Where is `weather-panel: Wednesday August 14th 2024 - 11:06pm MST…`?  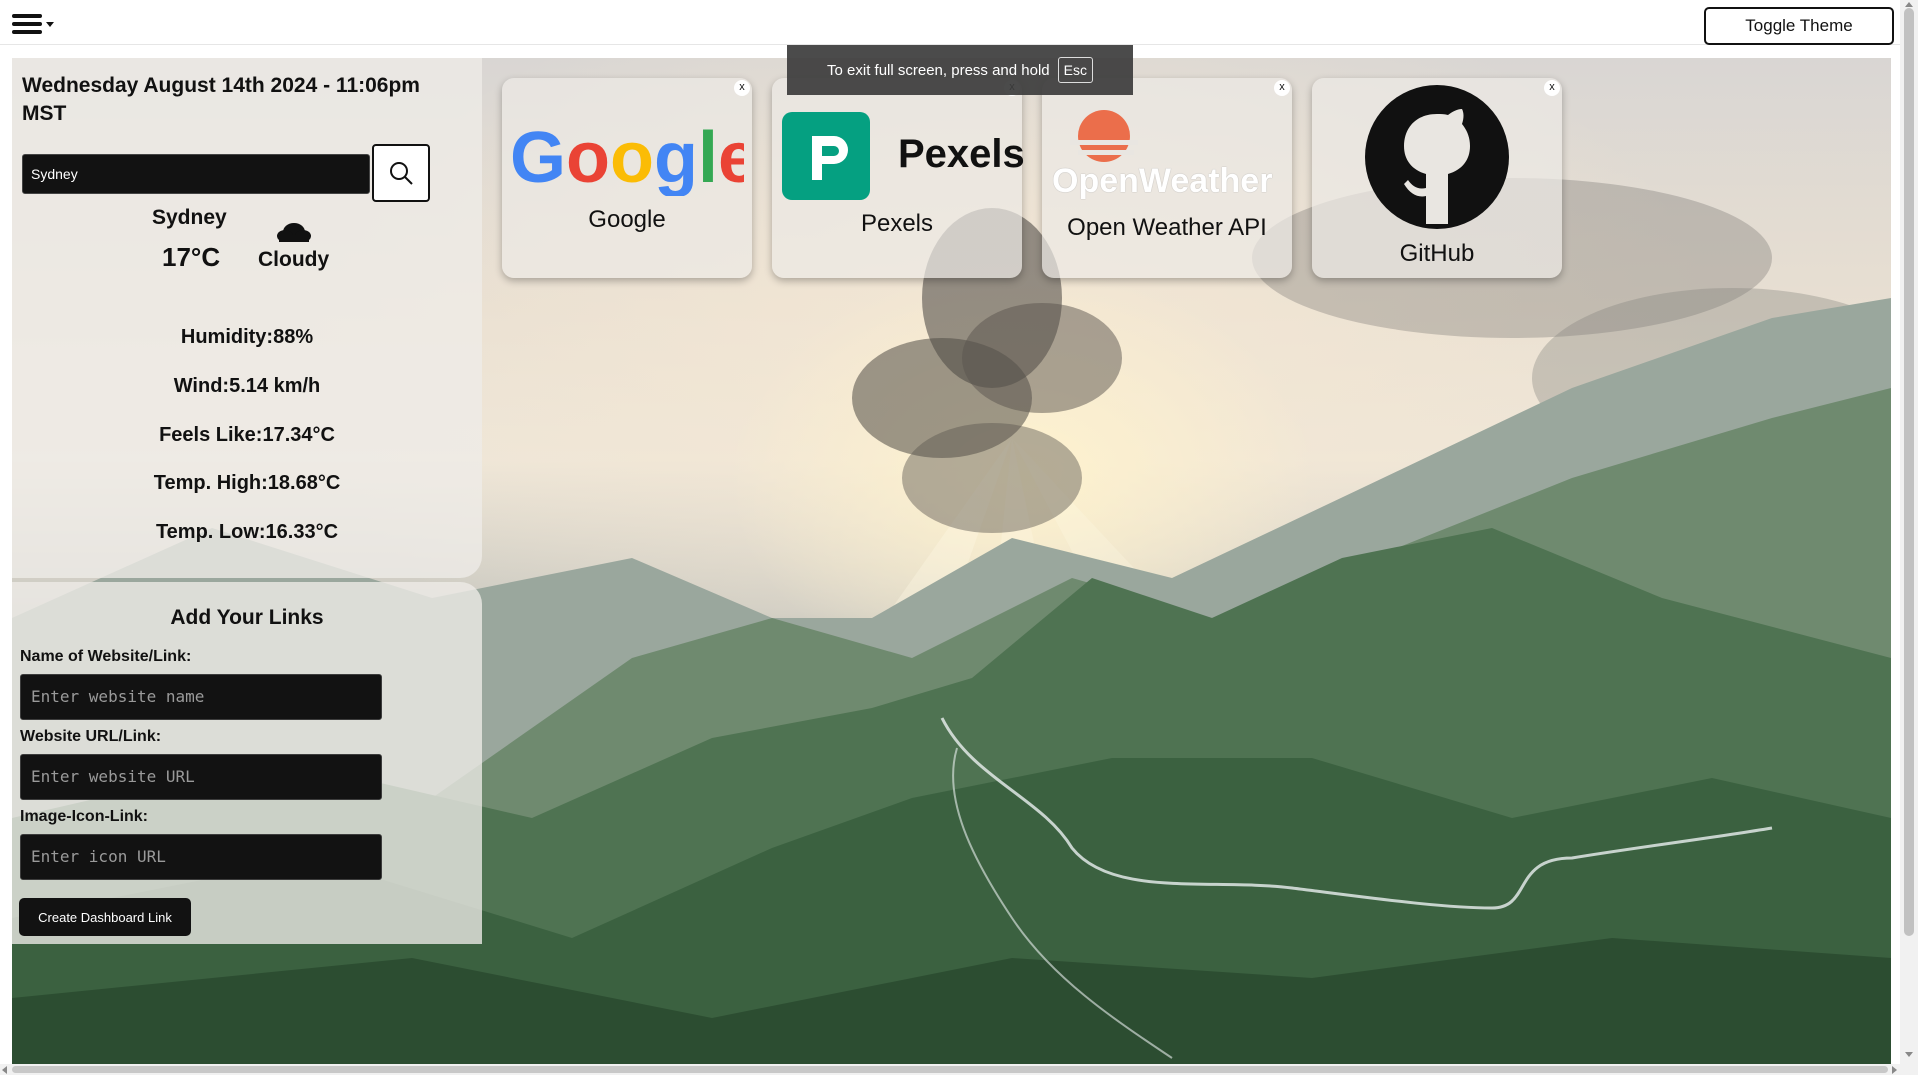
weather-panel: Wednesday August 14th 2024 - 11:06pm MST… is located at coordinates (247, 318).